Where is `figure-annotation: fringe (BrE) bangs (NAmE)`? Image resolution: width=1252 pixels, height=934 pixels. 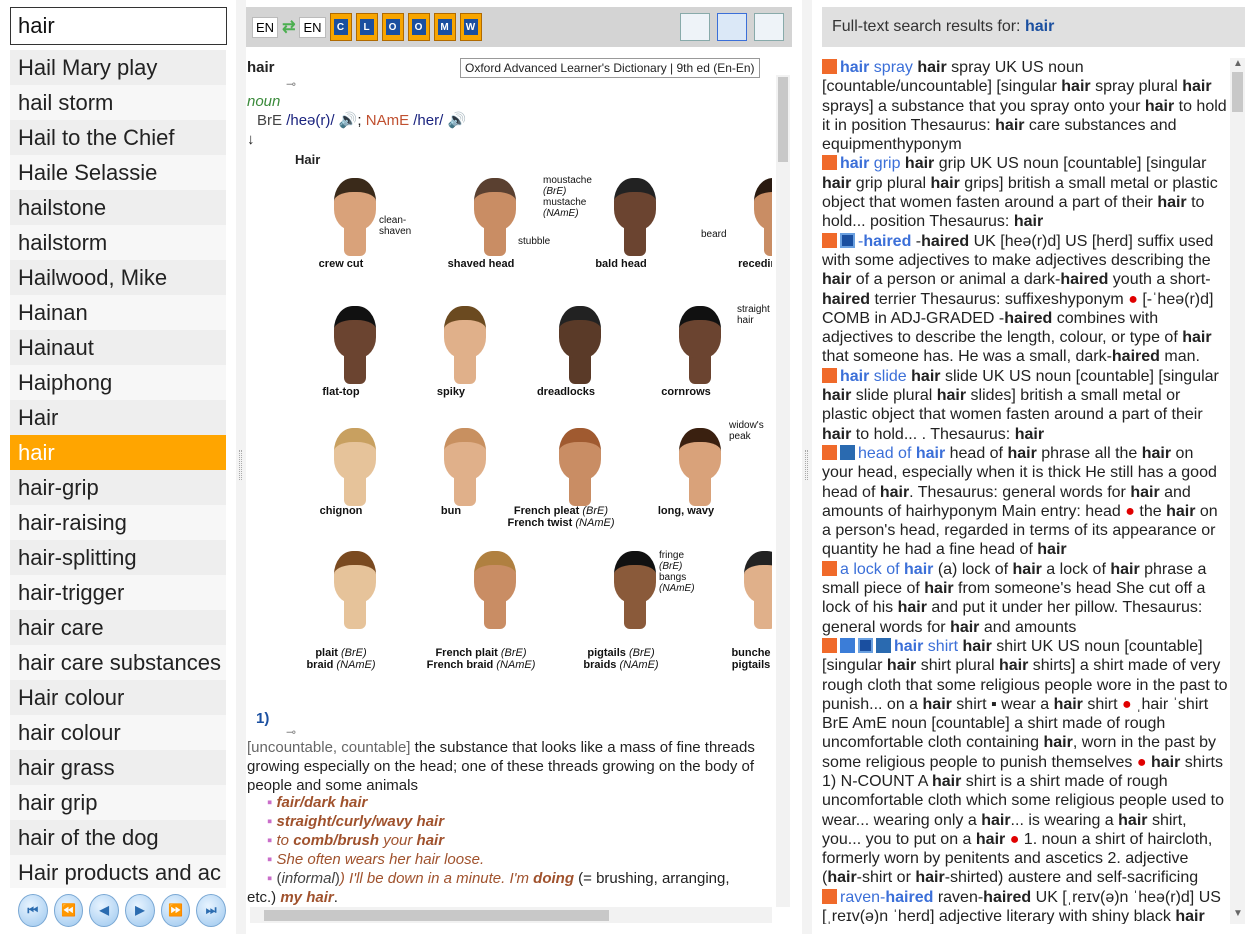 figure-annotation: fringe (BrE) bangs (NAmE) is located at coordinates (677, 572).